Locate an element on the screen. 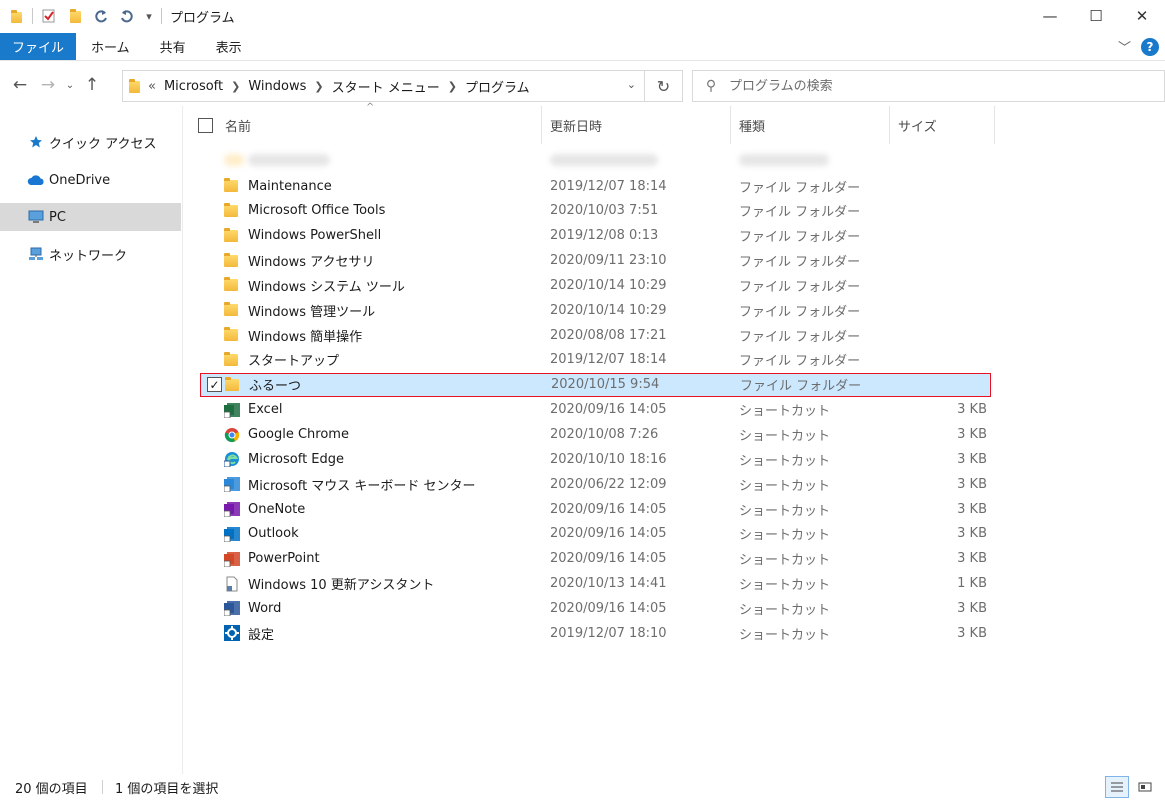 This screenshot has width=1165, height=800. file-name: Maintenance is located at coordinates (290, 186).